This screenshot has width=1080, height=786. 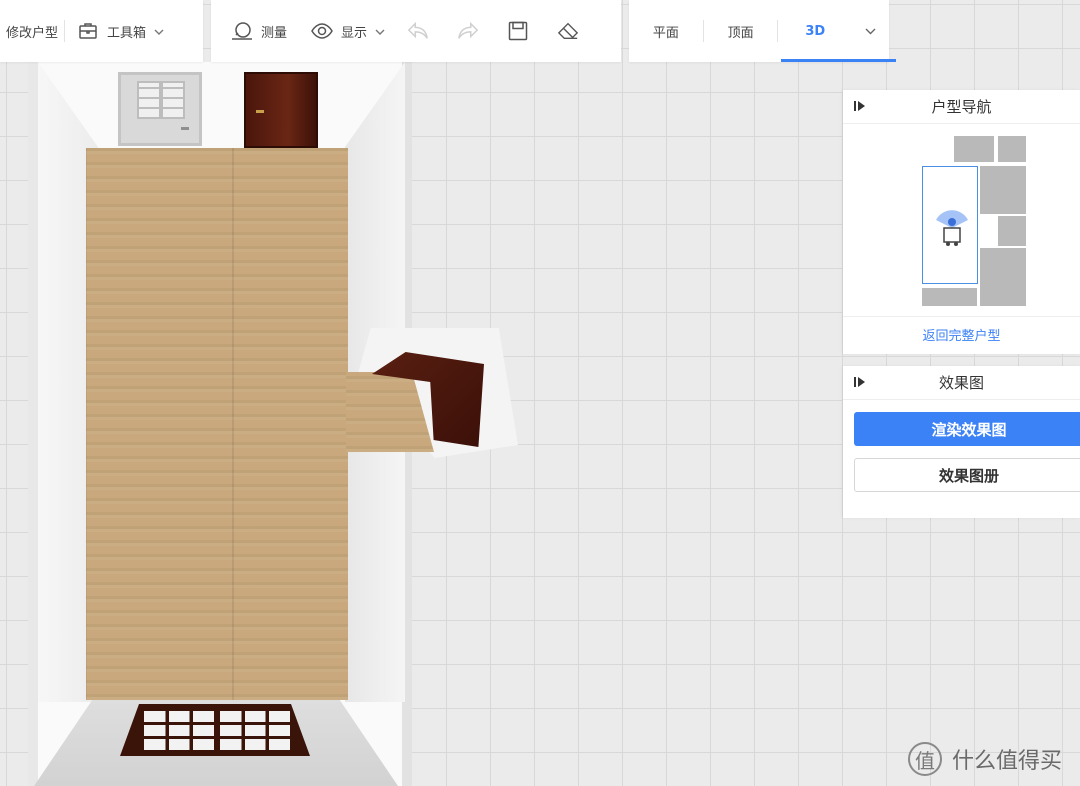 I want to click on save-button, so click(x=522, y=31).